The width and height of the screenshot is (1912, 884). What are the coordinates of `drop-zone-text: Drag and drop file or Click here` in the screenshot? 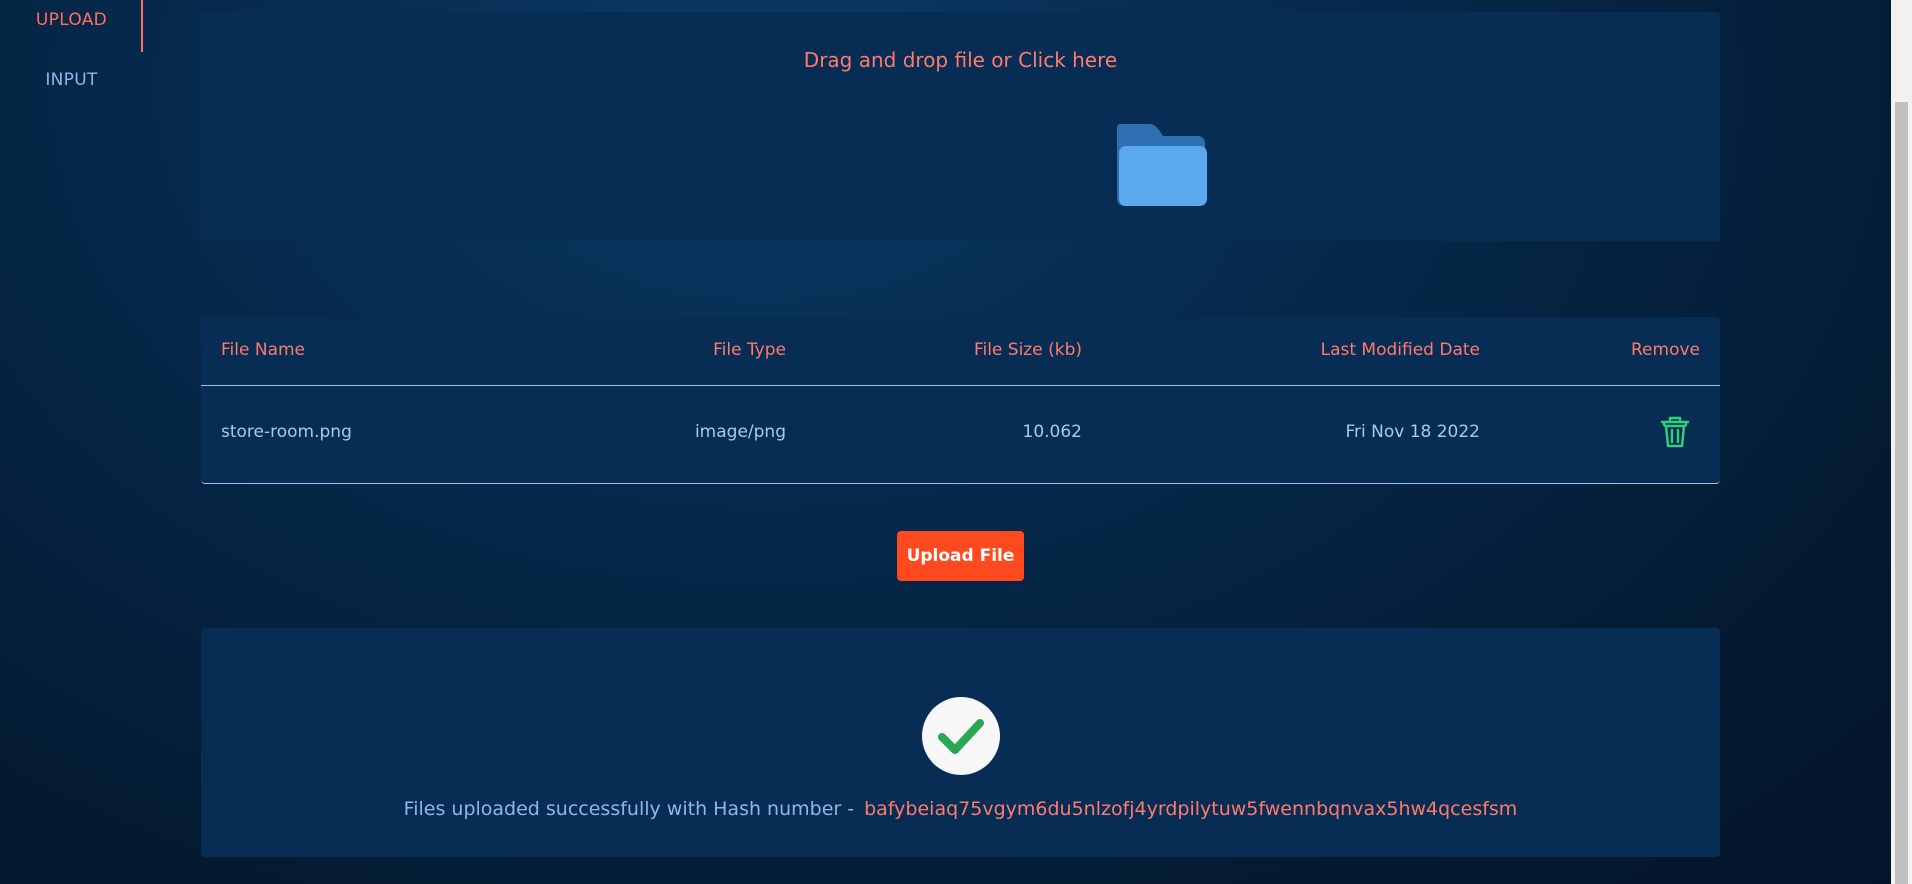 It's located at (960, 60).